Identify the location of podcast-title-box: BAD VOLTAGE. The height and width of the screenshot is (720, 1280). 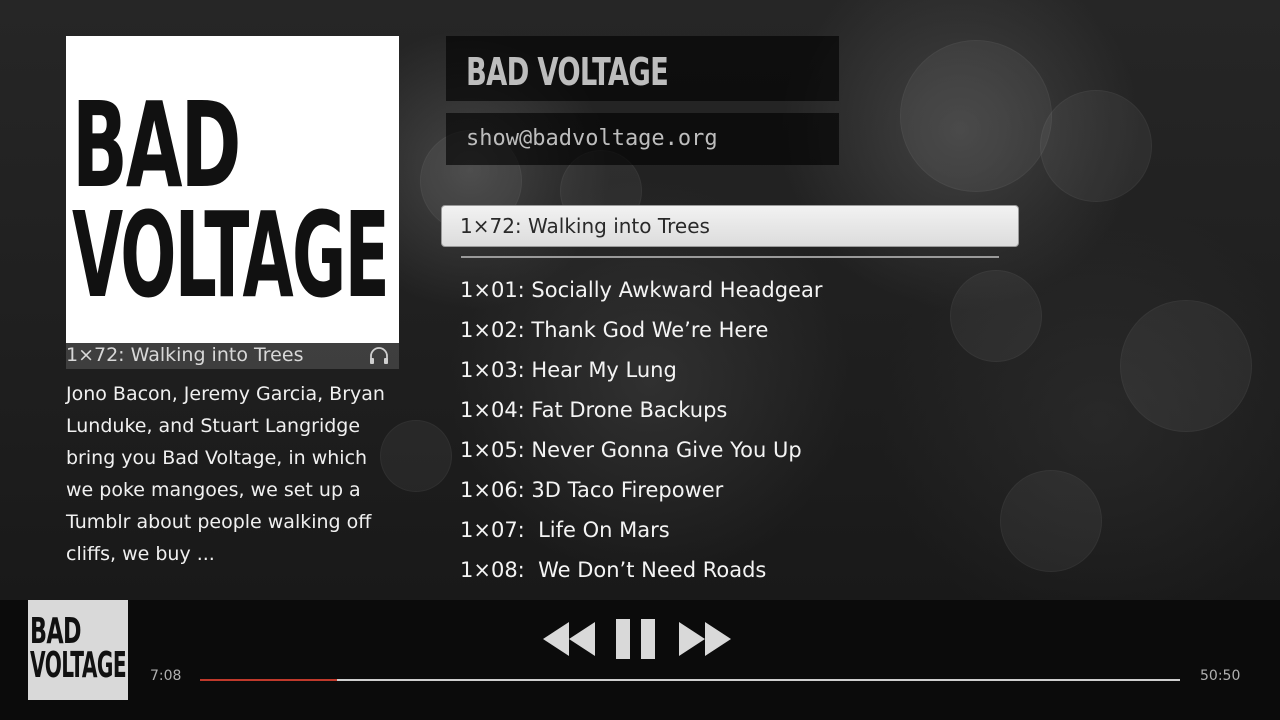
(642, 68).